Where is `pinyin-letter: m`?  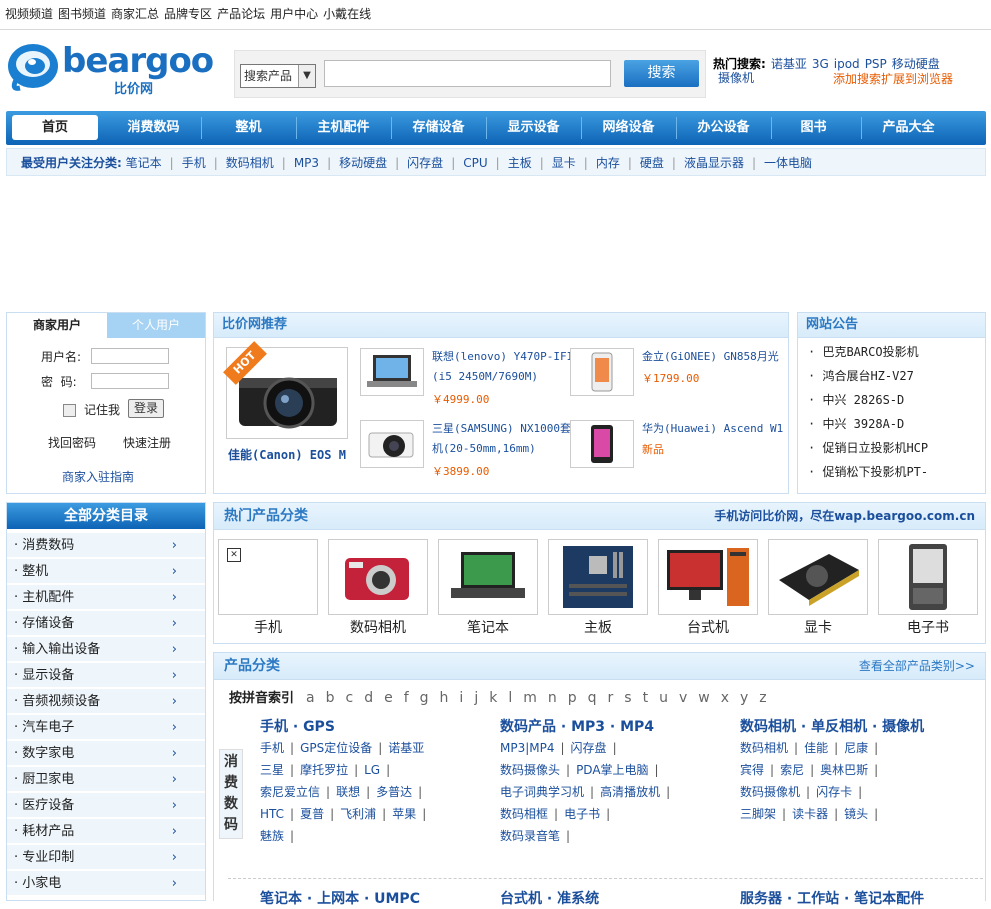
pinyin-letter: m is located at coordinates (530, 698).